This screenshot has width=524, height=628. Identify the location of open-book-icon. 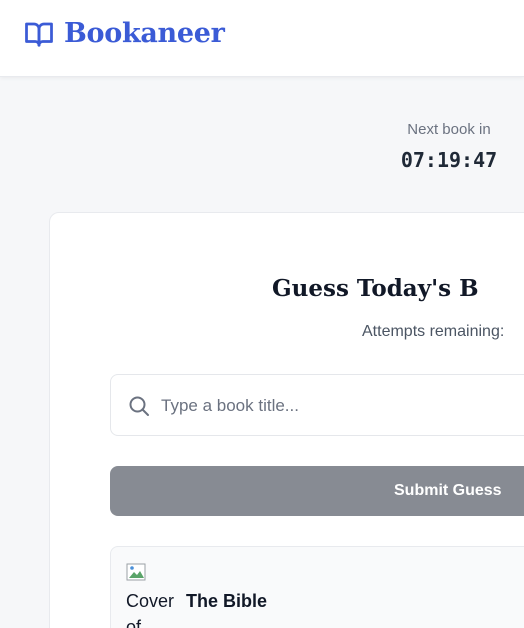
(39, 34).